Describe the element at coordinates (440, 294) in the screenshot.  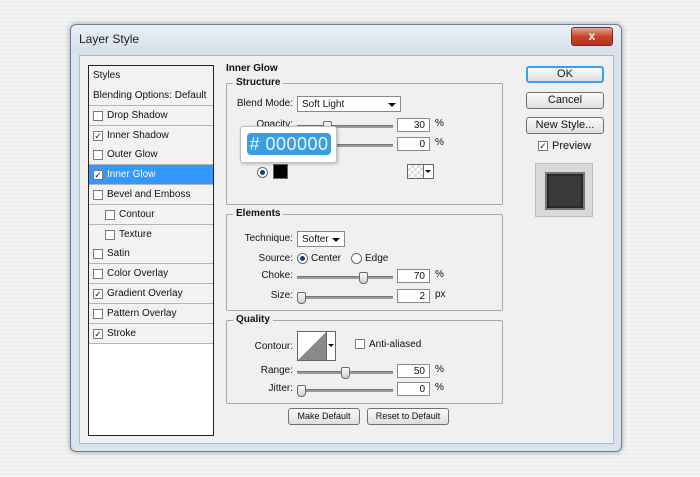
I see `size-unit: px` at that location.